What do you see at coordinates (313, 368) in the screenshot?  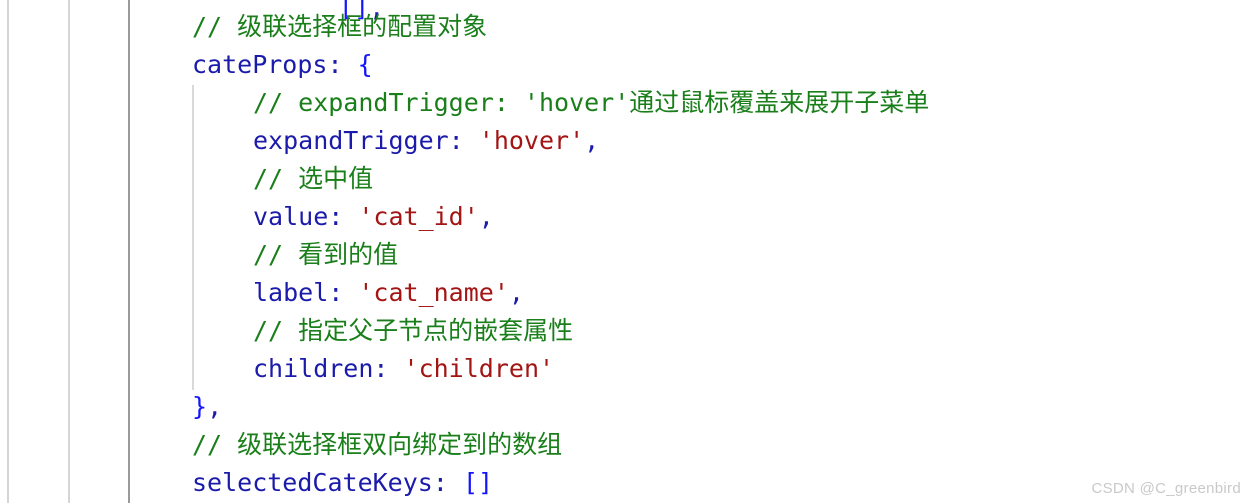 I see `token-key: children` at bounding box center [313, 368].